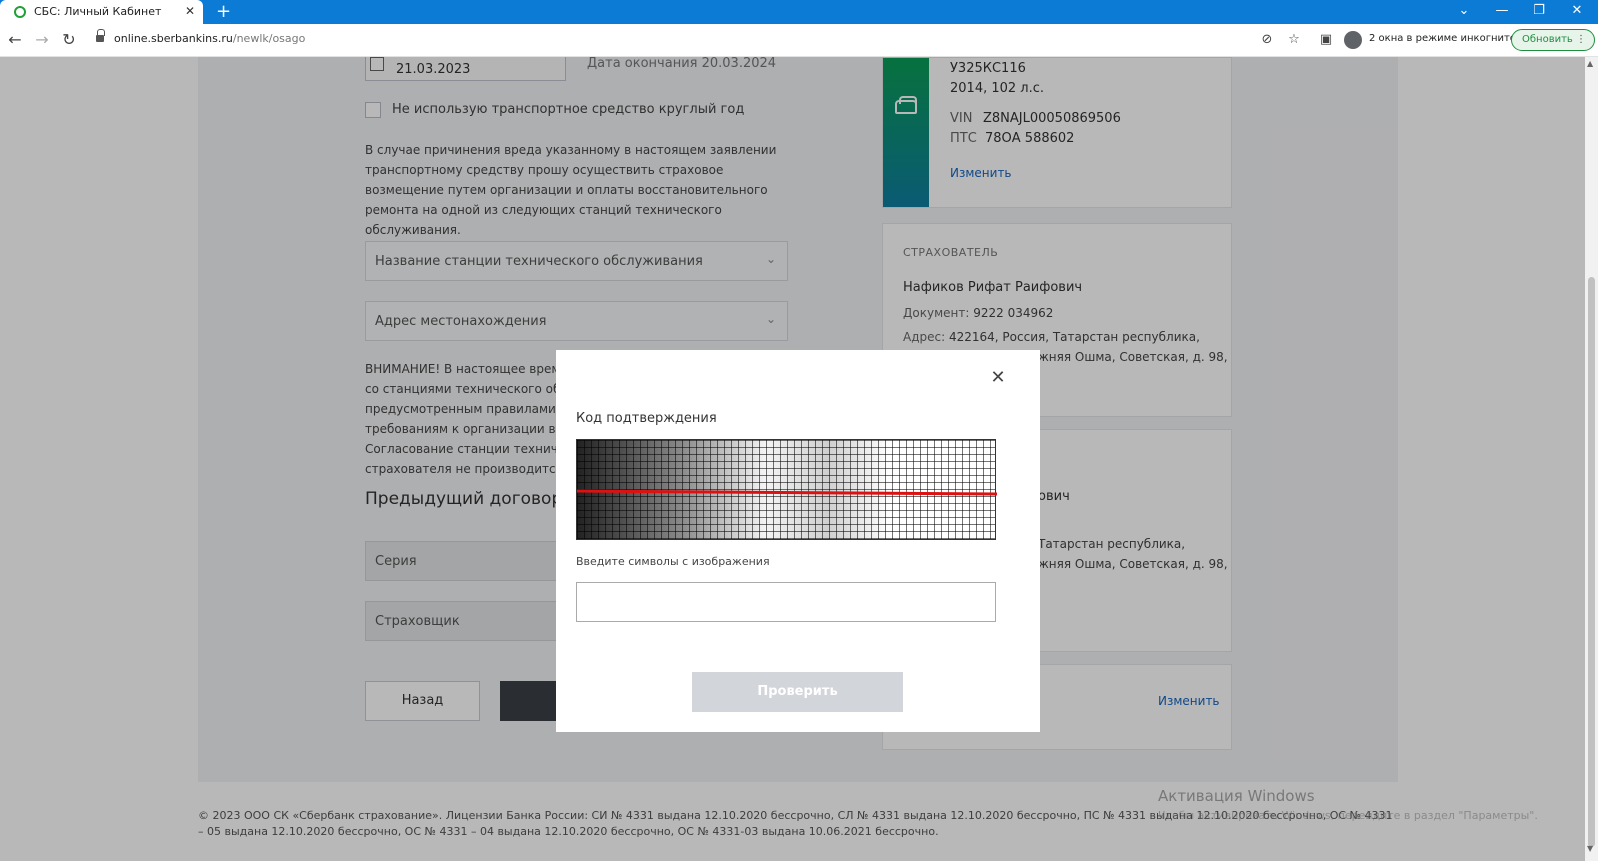  I want to click on lock-icon, so click(100, 36).